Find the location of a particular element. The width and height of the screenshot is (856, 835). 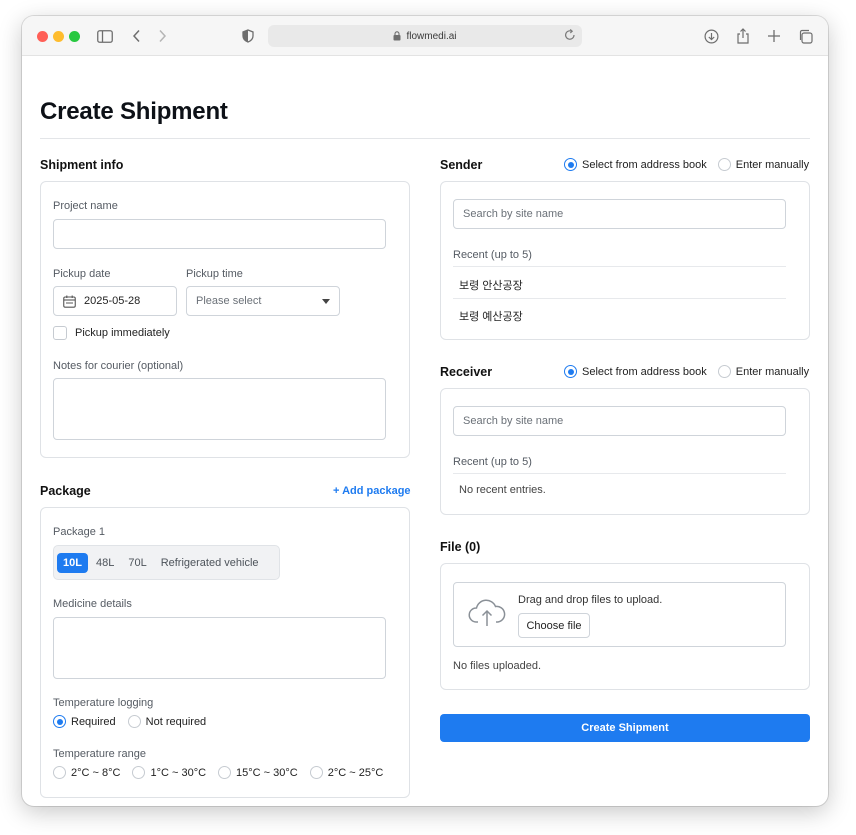

pickup-immediately-label: Pickup immediately is located at coordinates (122, 333).